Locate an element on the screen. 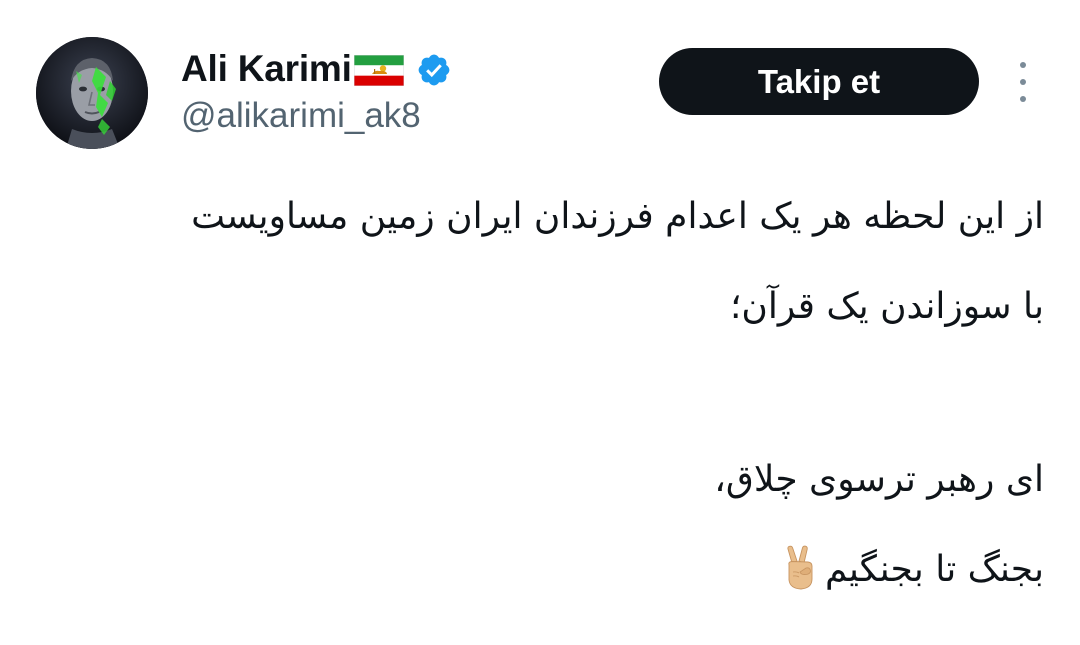  avatar is located at coordinates (92, 93).